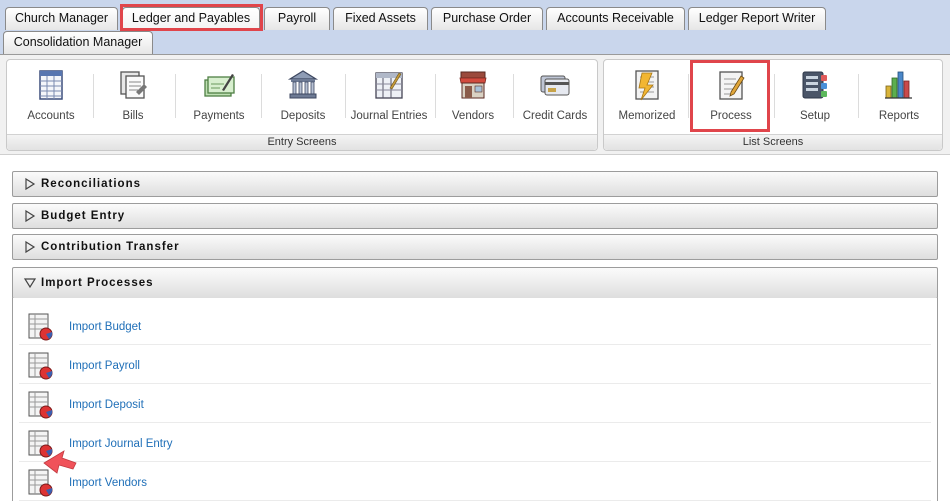  Describe the element at coordinates (297, 18) in the screenshot. I see `tab-payroll: Payroll` at that location.